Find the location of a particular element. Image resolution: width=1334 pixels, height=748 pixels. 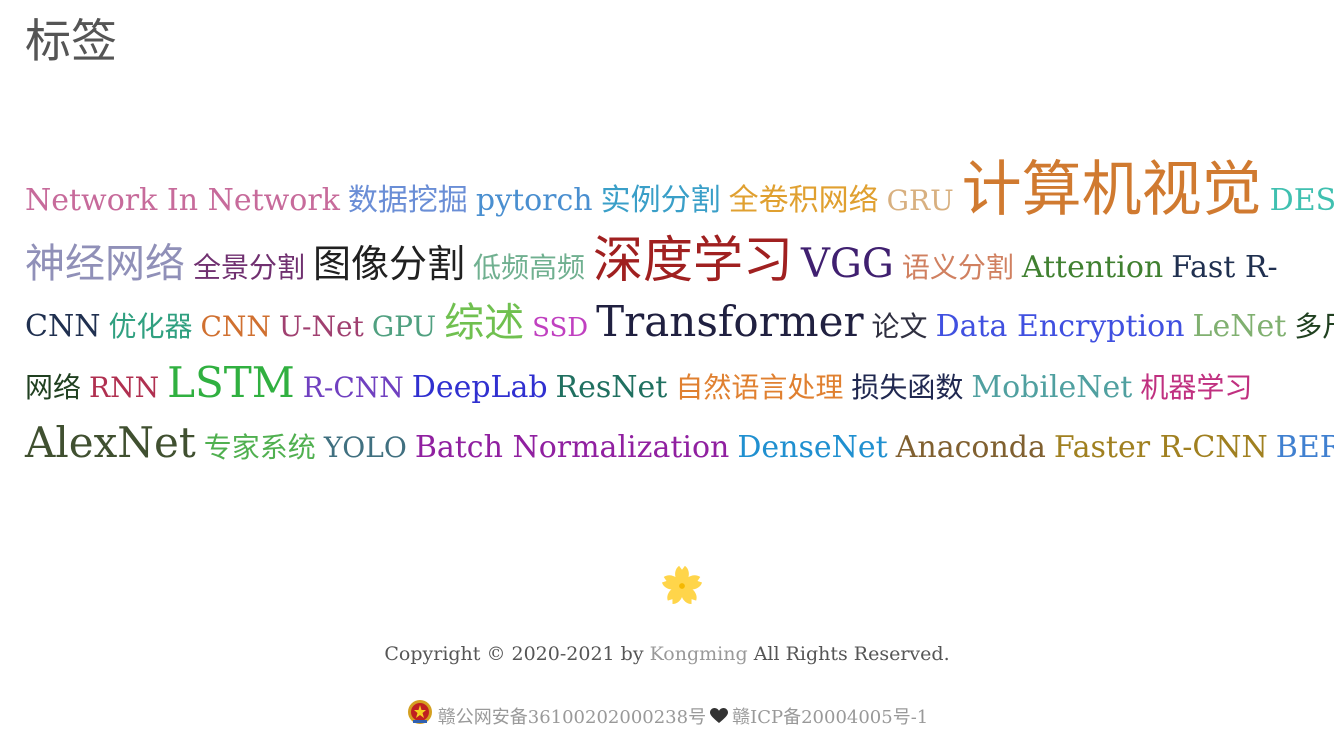

police-record-link: 赣公网安备36100202000238号 is located at coordinates (572, 716).